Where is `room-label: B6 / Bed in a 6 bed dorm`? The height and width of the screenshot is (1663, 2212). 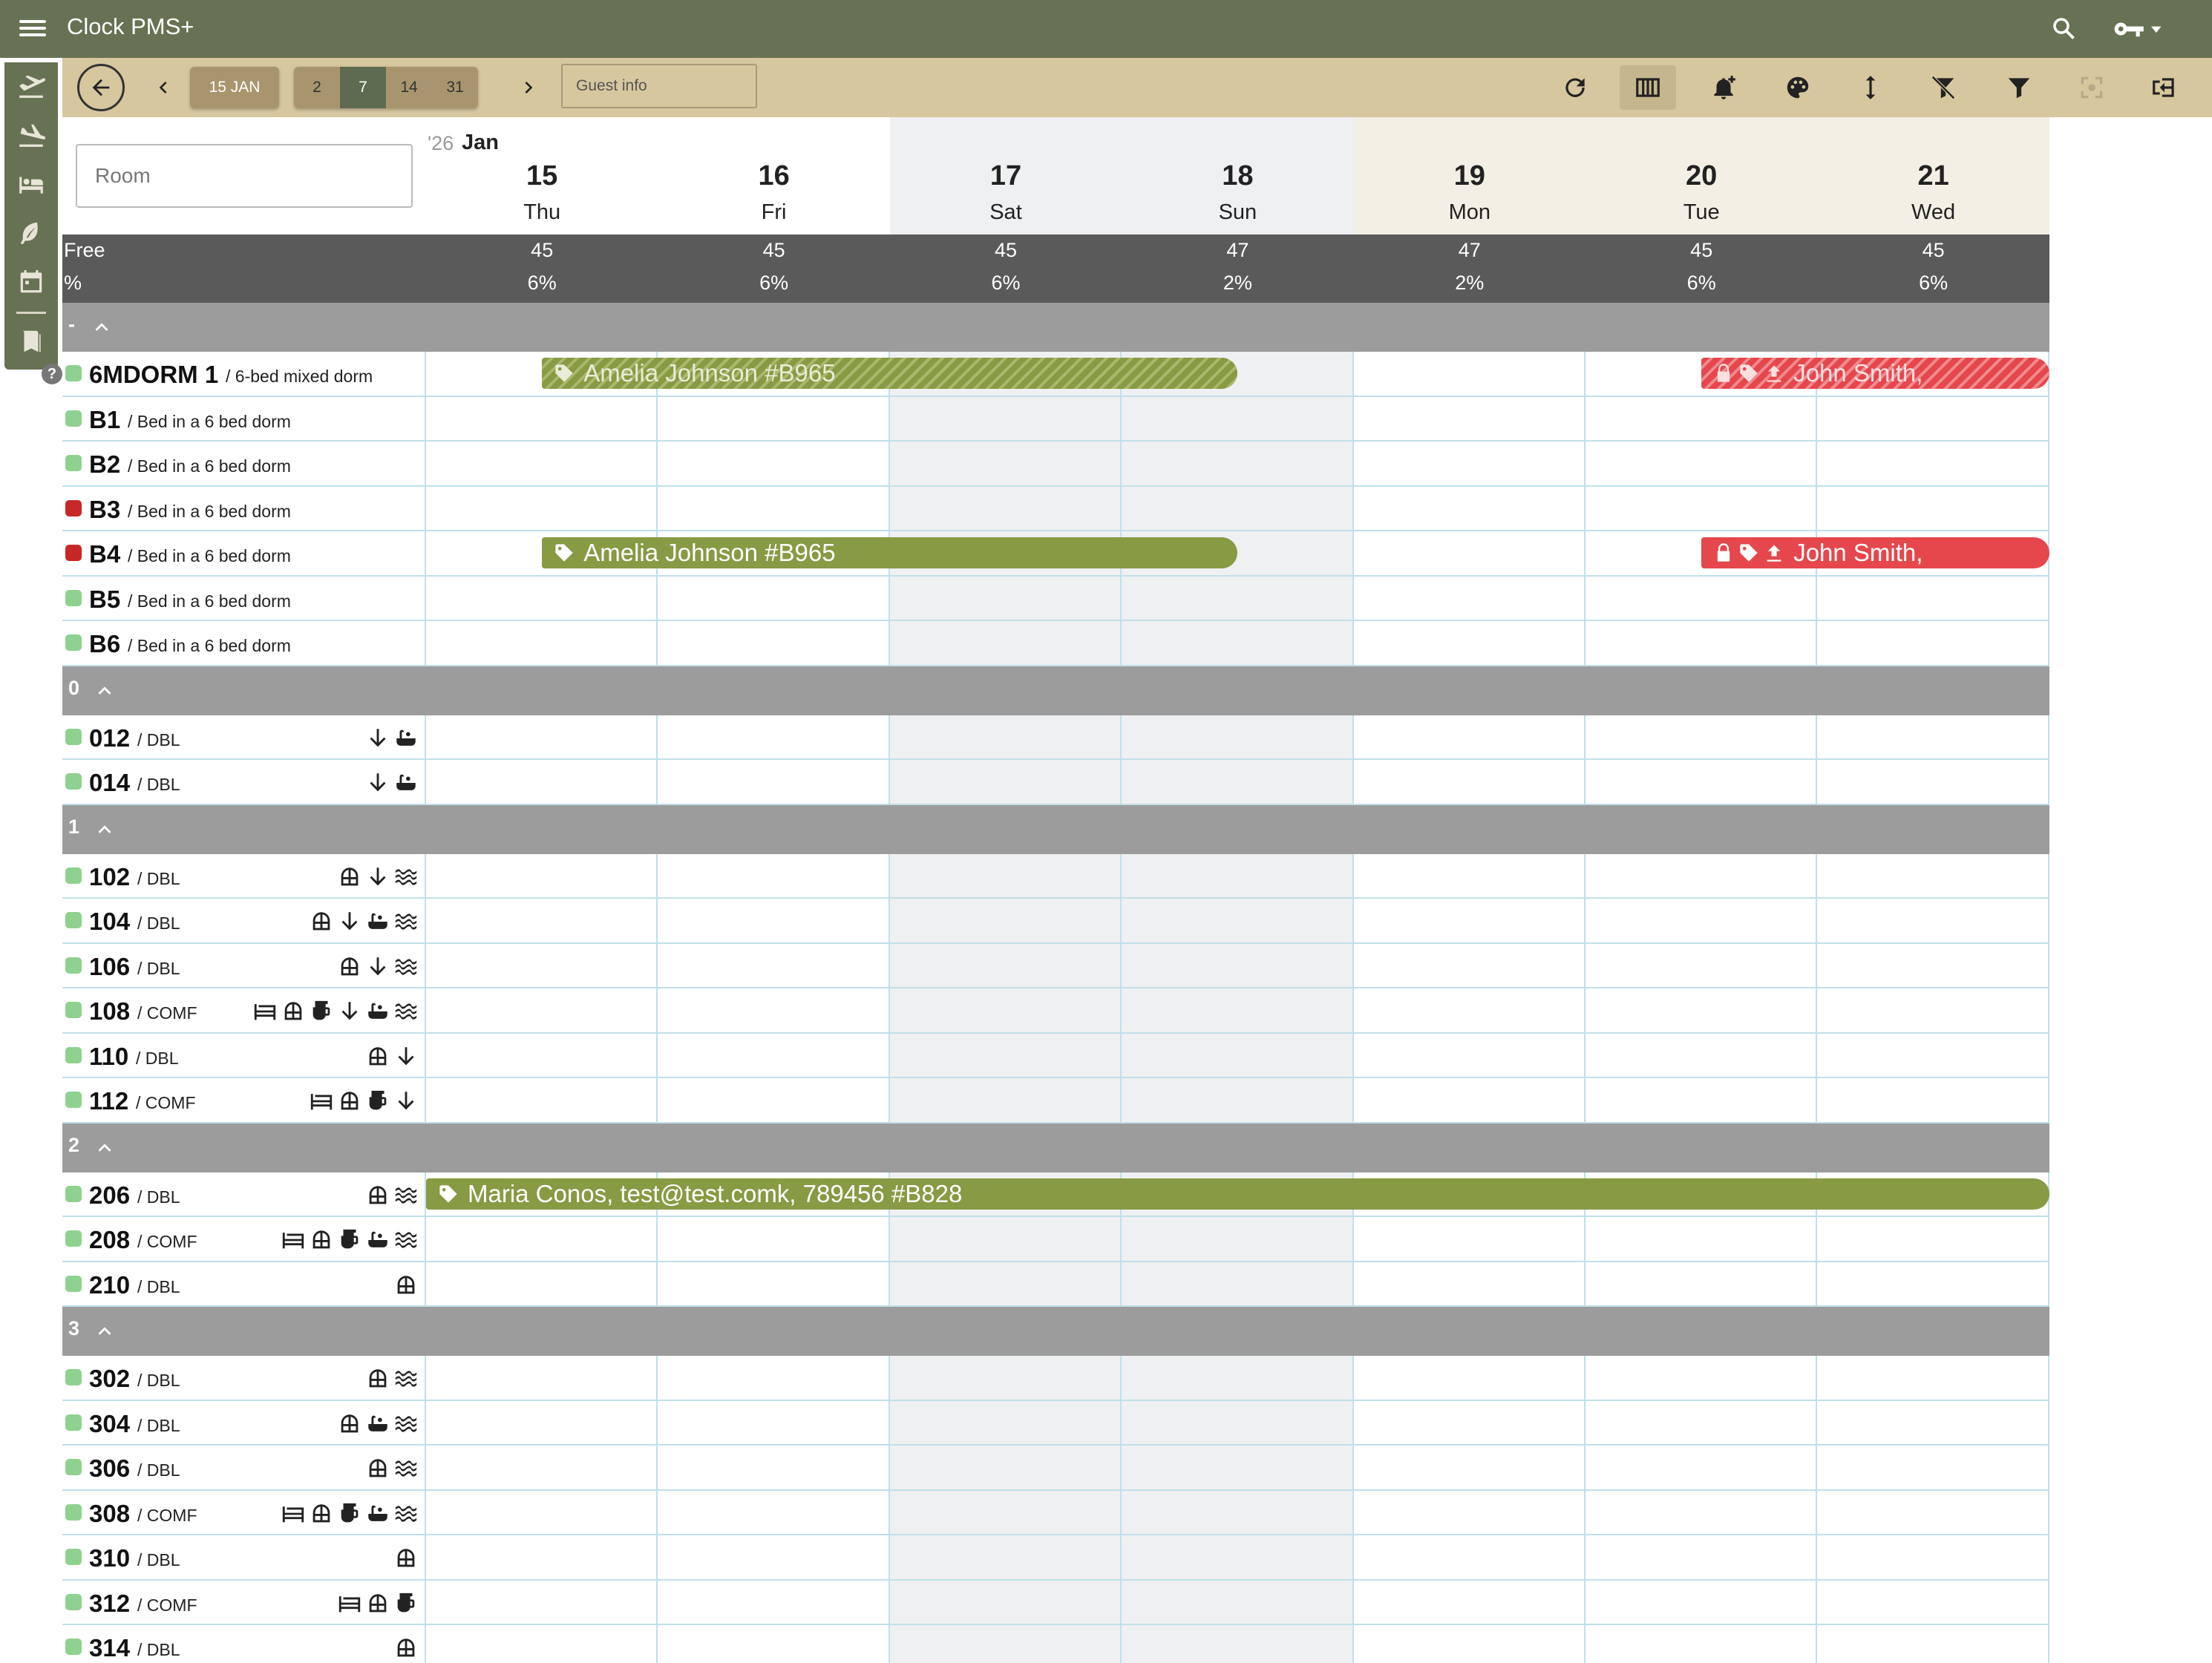
room-label: B6 / Bed in a 6 bed dorm is located at coordinates (244, 643).